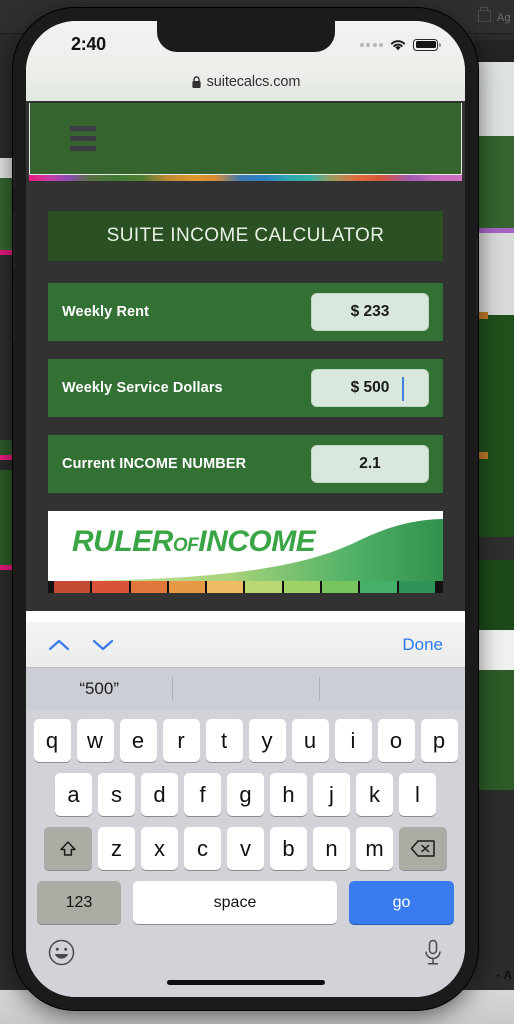 This screenshot has width=514, height=1024. Describe the element at coordinates (370, 464) in the screenshot. I see `calc-input-current-income-number: 2.1` at that location.